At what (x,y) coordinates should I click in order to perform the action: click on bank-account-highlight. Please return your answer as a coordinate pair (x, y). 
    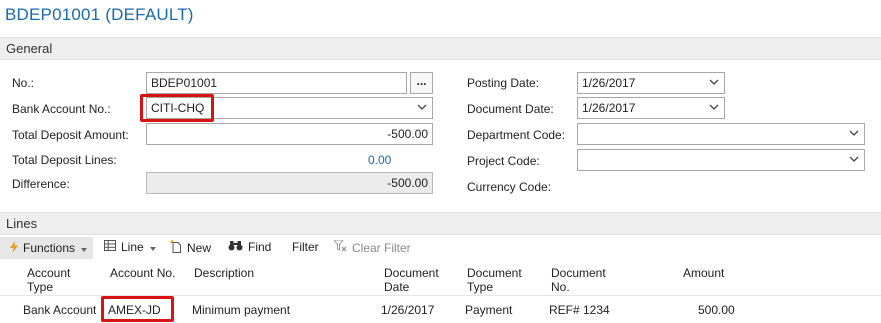
    Looking at the image, I should click on (177, 108).